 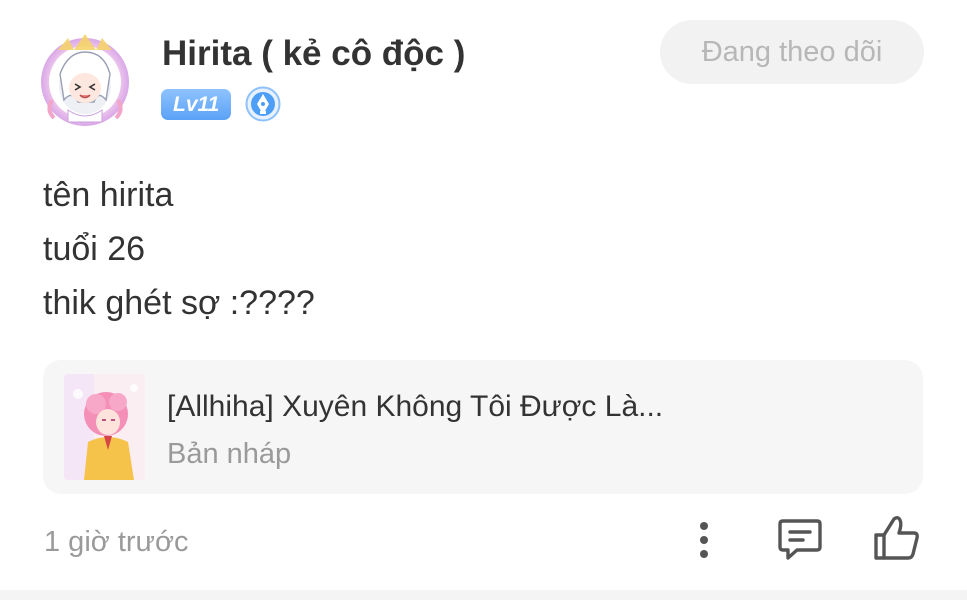 I want to click on following-button: Đang theo dõi, so click(x=792, y=52).